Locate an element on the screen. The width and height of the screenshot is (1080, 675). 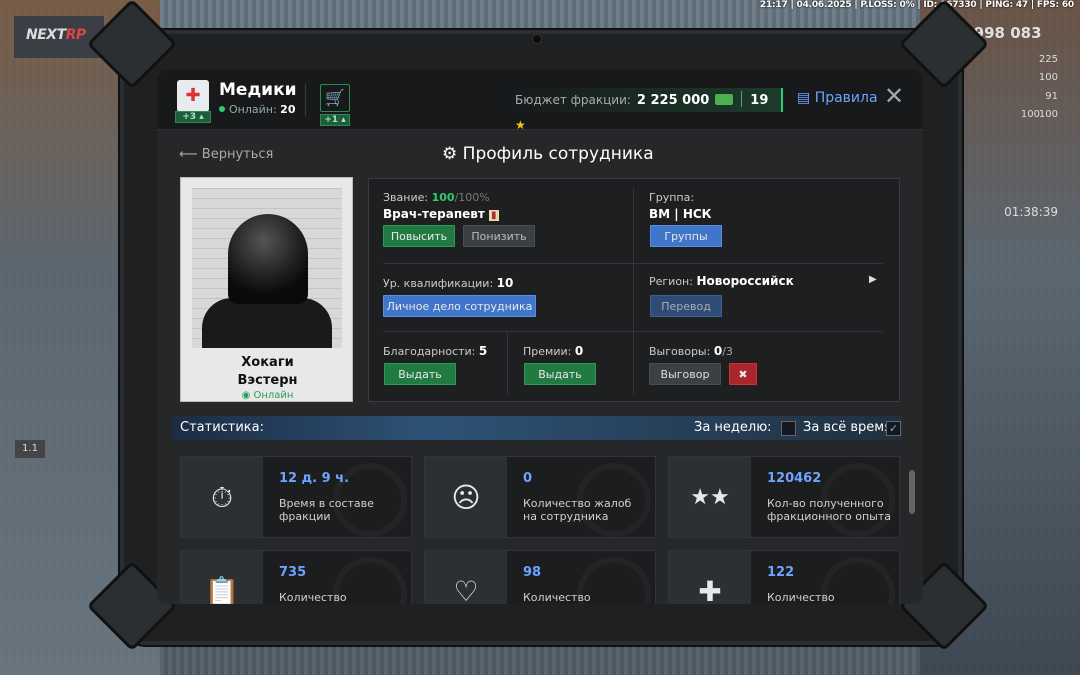
complaint-icon: ☹ is located at coordinates (466, 497).